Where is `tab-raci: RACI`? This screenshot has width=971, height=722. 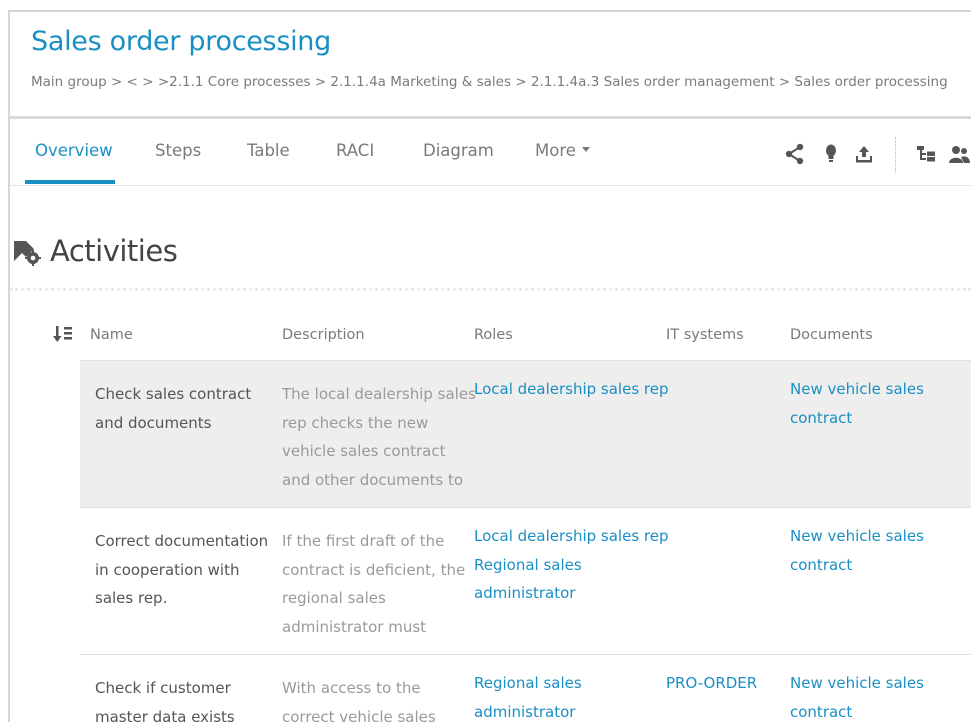
tab-raci: RACI is located at coordinates (355, 150).